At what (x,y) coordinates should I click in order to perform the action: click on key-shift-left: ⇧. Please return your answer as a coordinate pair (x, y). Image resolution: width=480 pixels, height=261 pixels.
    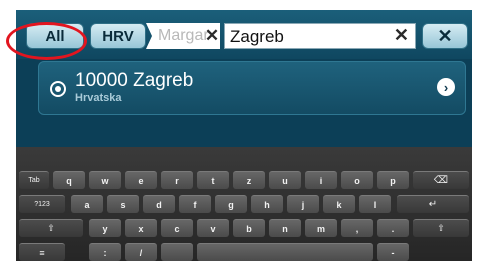
    Looking at the image, I should click on (51, 228).